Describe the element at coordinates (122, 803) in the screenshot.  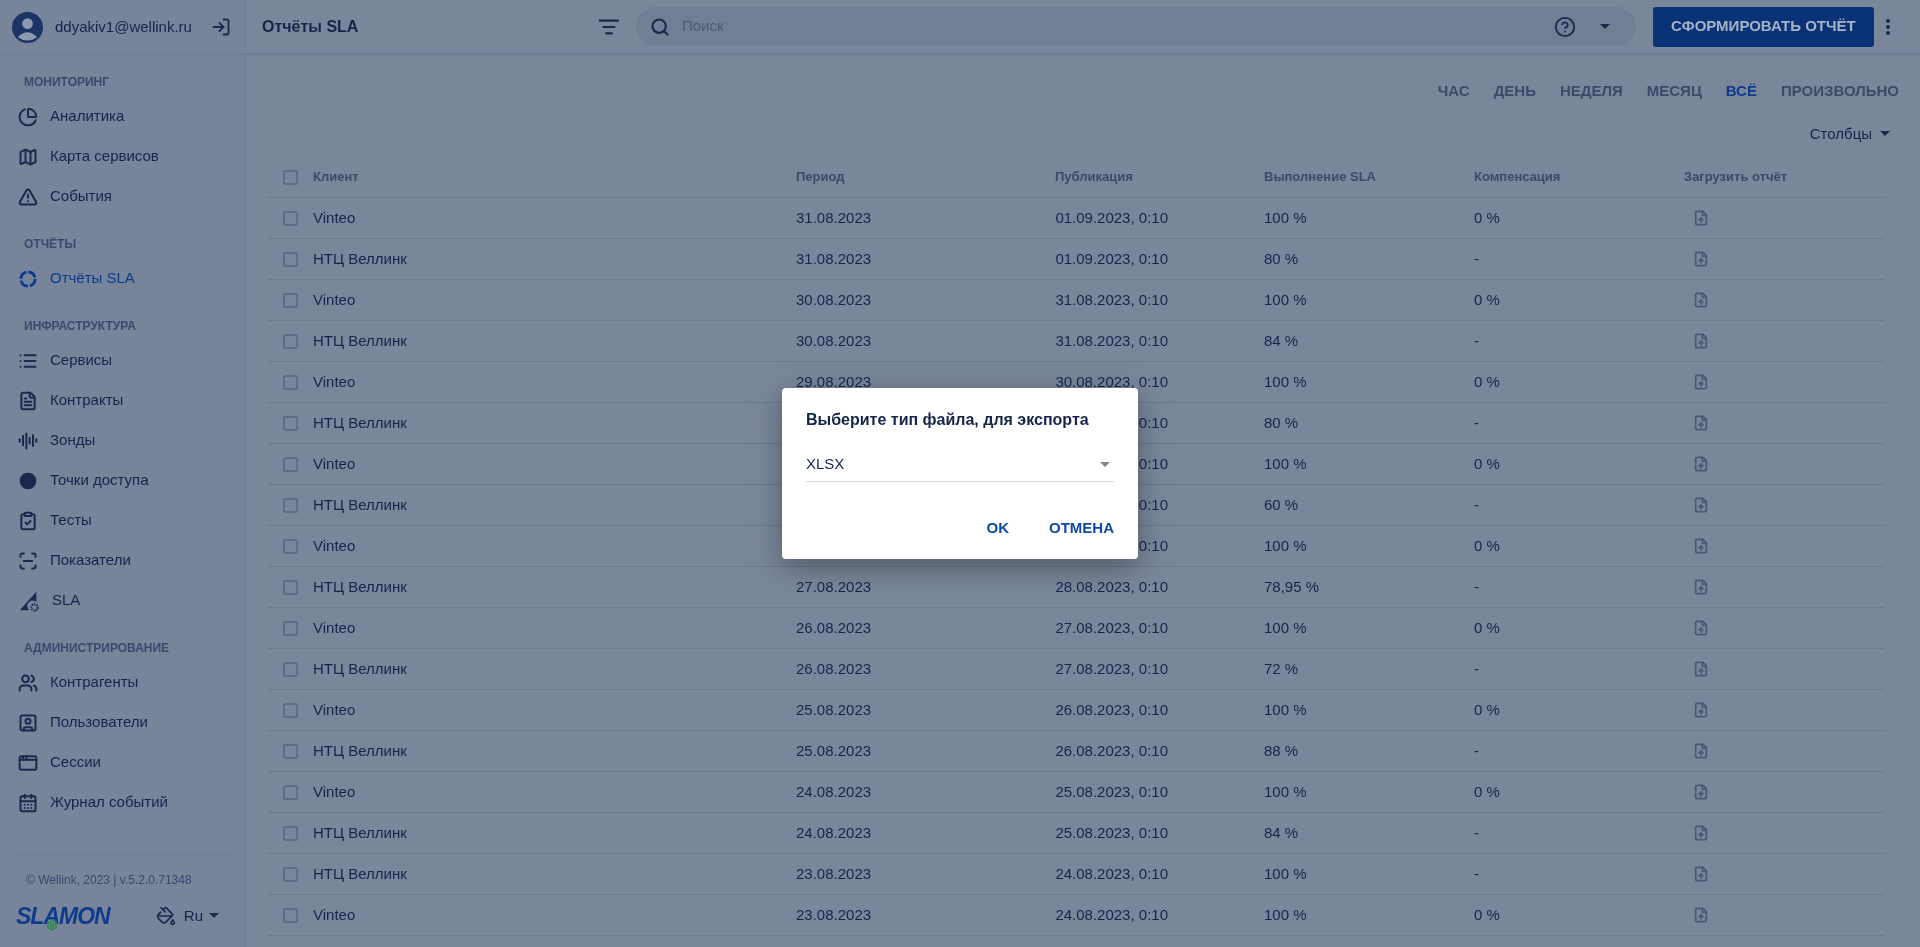
I see `nav-item: Журнал событий` at that location.